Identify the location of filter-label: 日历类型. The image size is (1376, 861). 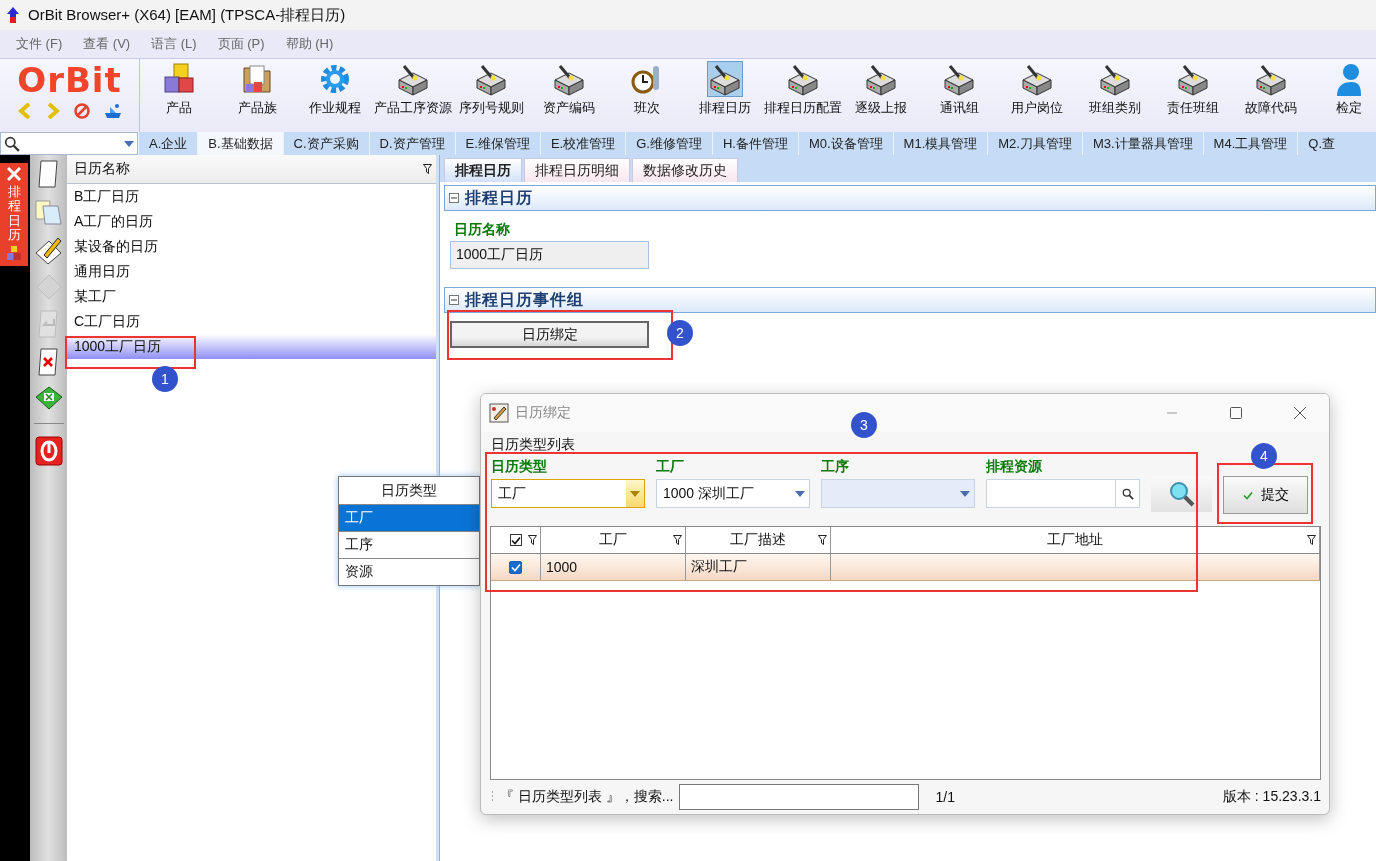
(519, 467).